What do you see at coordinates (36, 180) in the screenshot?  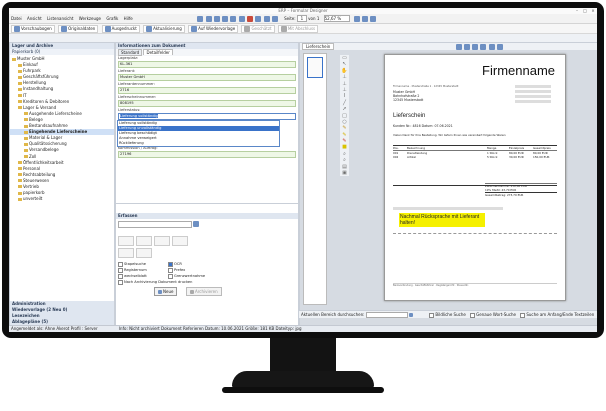 I see `tree-item-label: Steuerwesen` at bounding box center [36, 180].